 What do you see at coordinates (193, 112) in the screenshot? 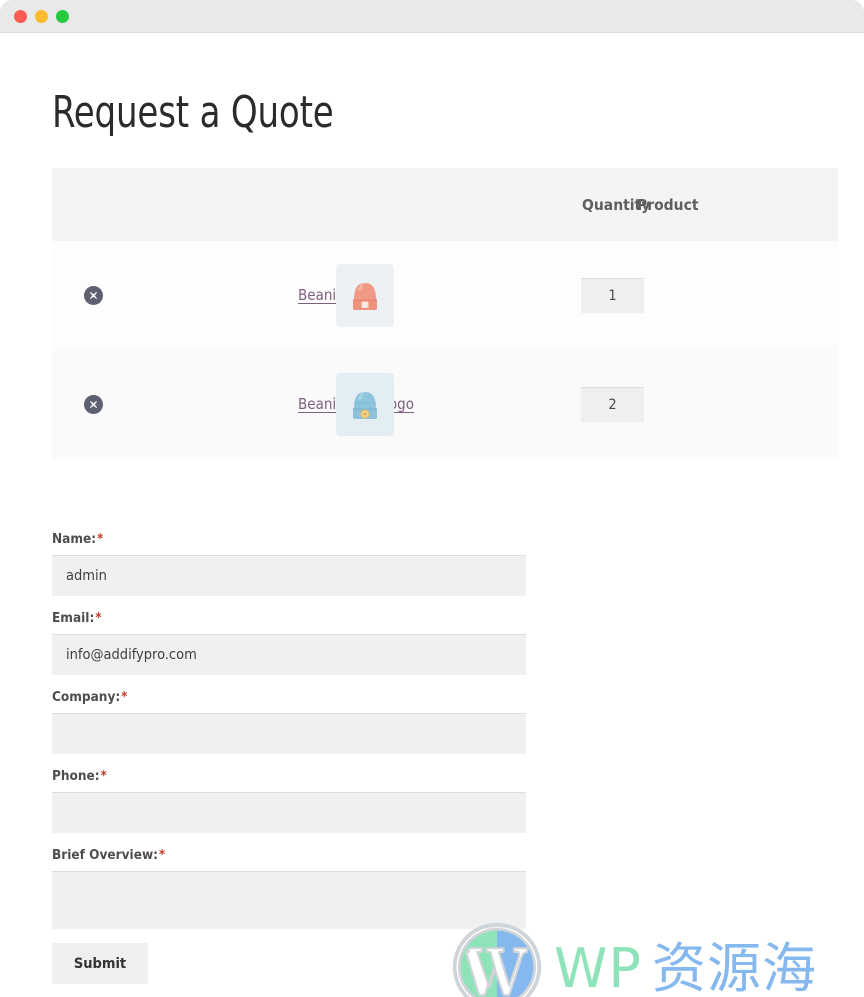
I see `page-title: Request a Quote` at bounding box center [193, 112].